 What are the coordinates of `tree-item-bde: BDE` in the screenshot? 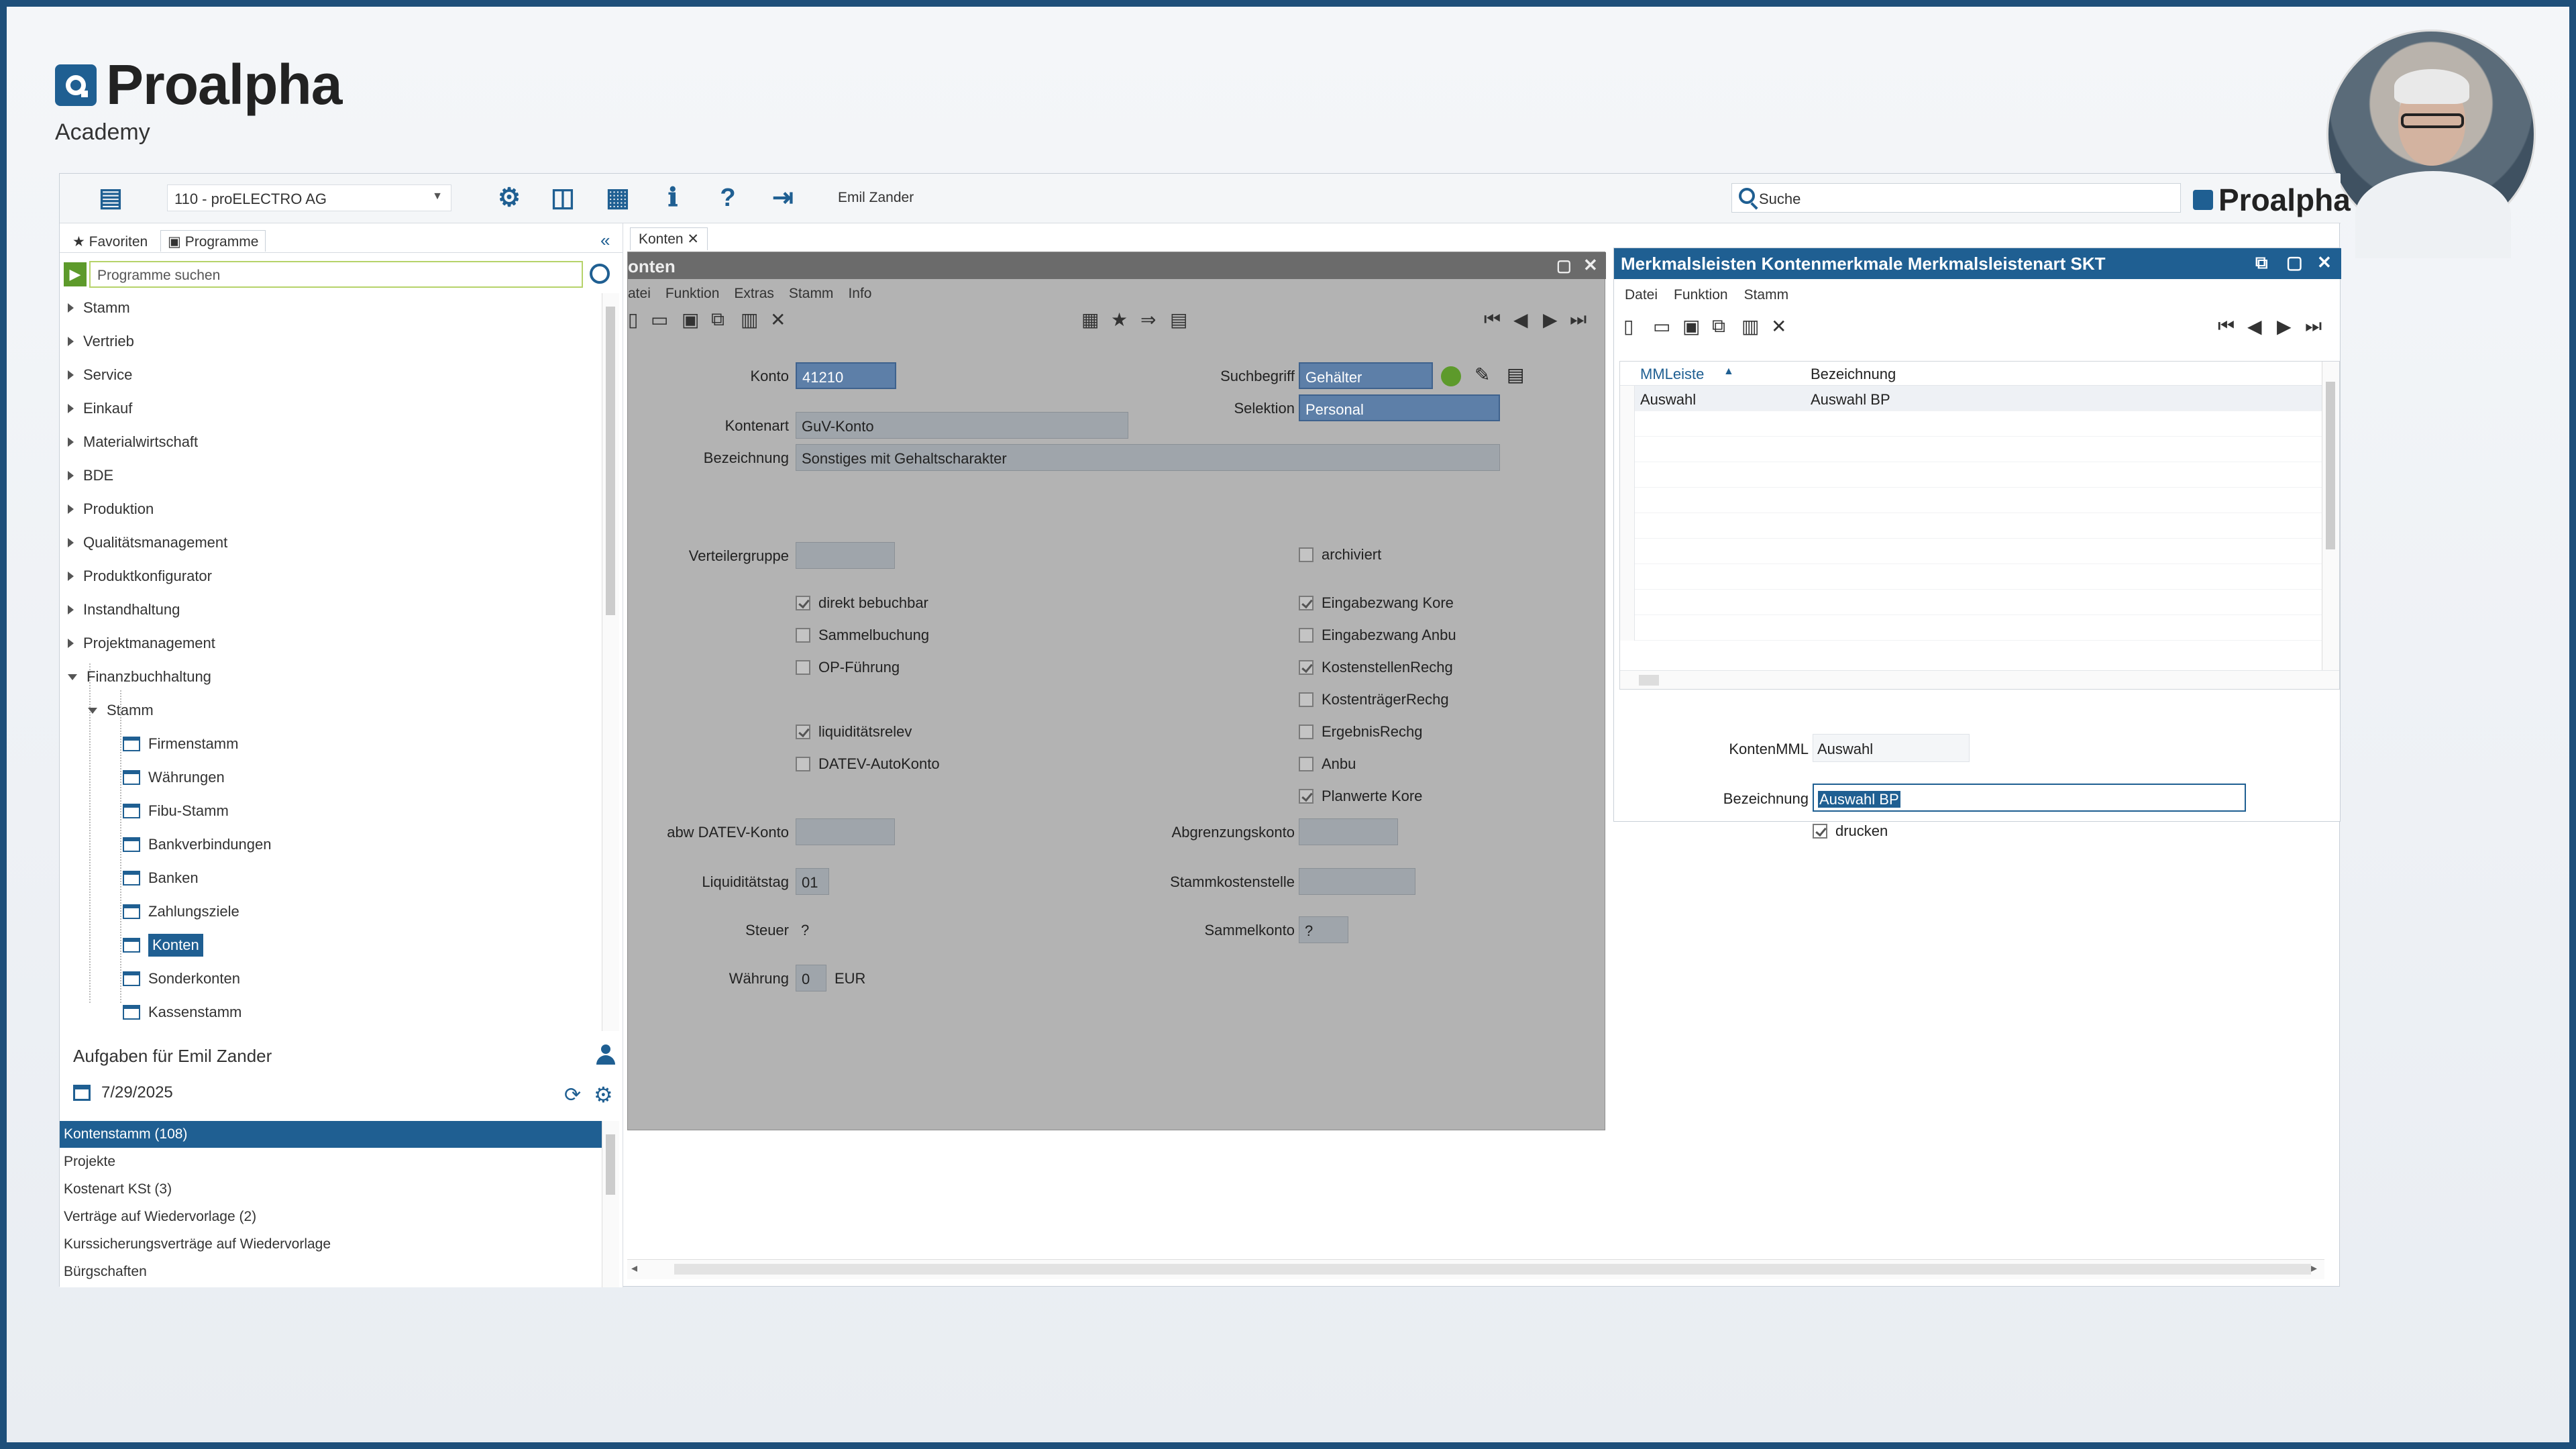 It's located at (86, 475).